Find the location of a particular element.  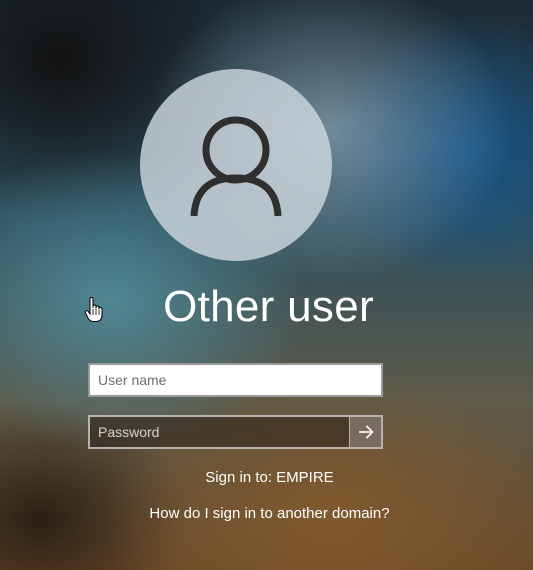

submit-button is located at coordinates (365, 432).